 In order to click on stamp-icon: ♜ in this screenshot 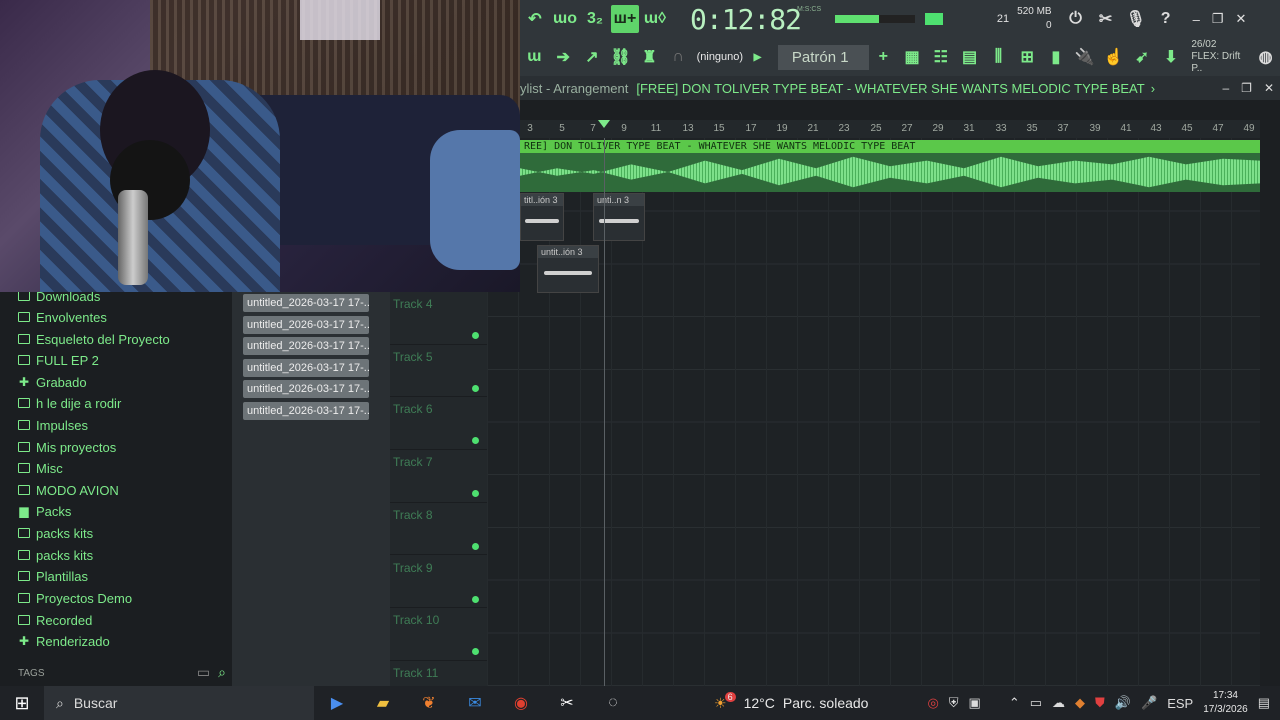, I will do `click(649, 57)`.